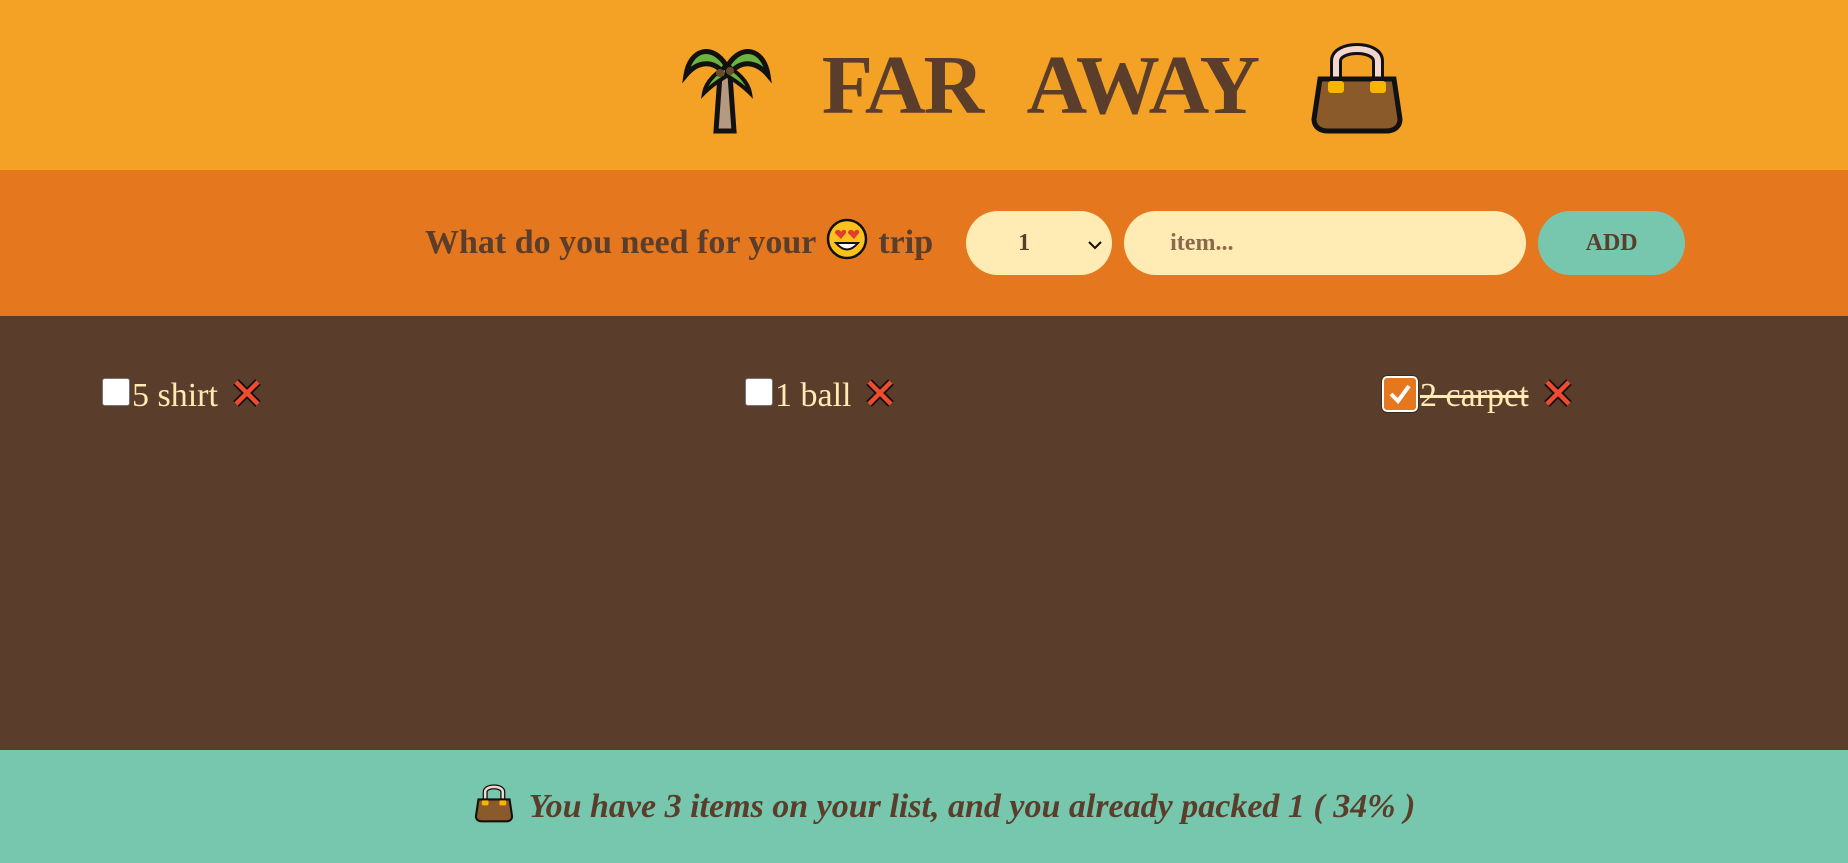 This screenshot has width=1848, height=863. I want to click on list-item: 1 ball, so click(820, 395).